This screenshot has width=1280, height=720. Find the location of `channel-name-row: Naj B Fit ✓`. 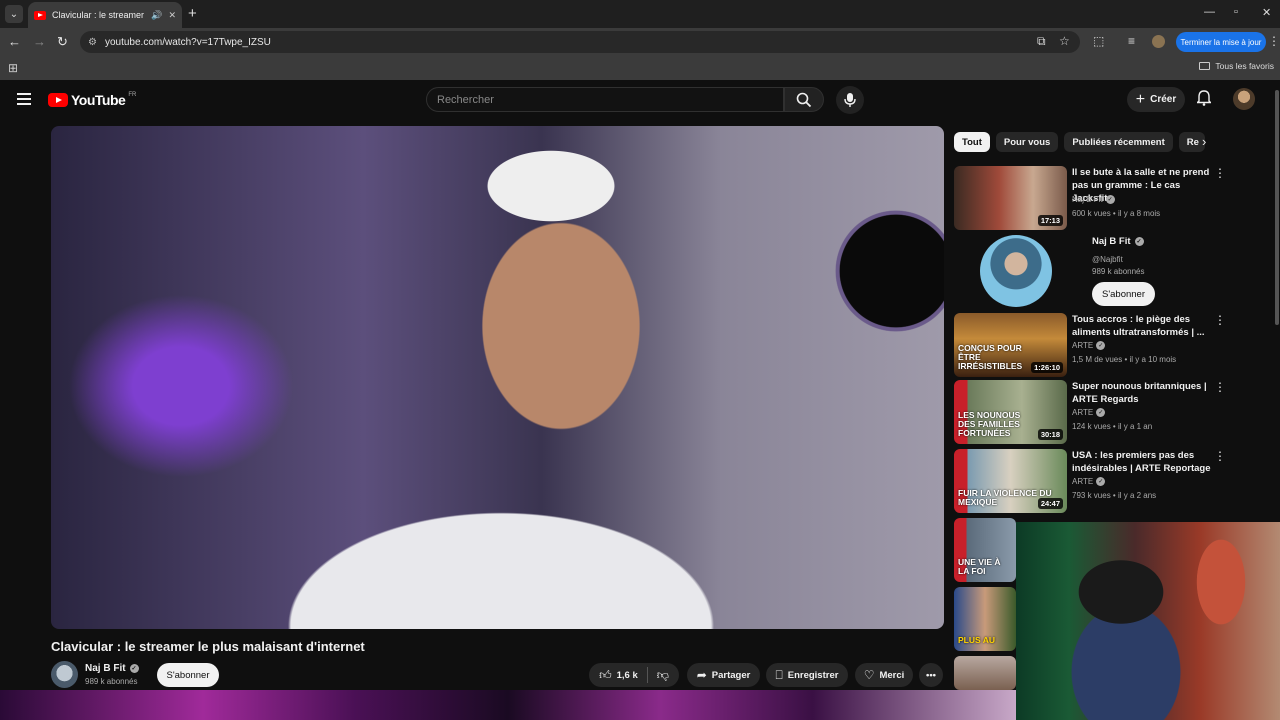

channel-name-row: Naj B Fit ✓ is located at coordinates (112, 668).